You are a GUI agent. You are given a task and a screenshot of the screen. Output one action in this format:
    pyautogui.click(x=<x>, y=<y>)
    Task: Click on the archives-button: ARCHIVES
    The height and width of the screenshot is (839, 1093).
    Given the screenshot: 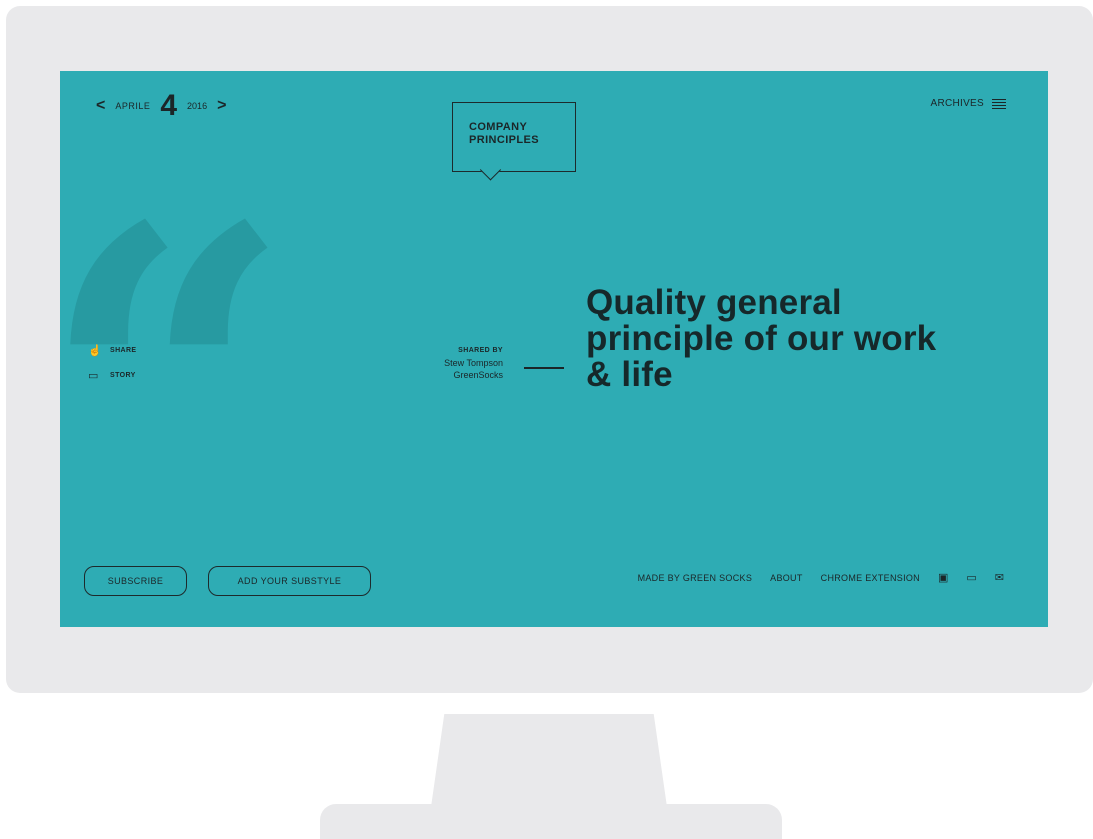 What is the action you would take?
    pyautogui.click(x=968, y=103)
    